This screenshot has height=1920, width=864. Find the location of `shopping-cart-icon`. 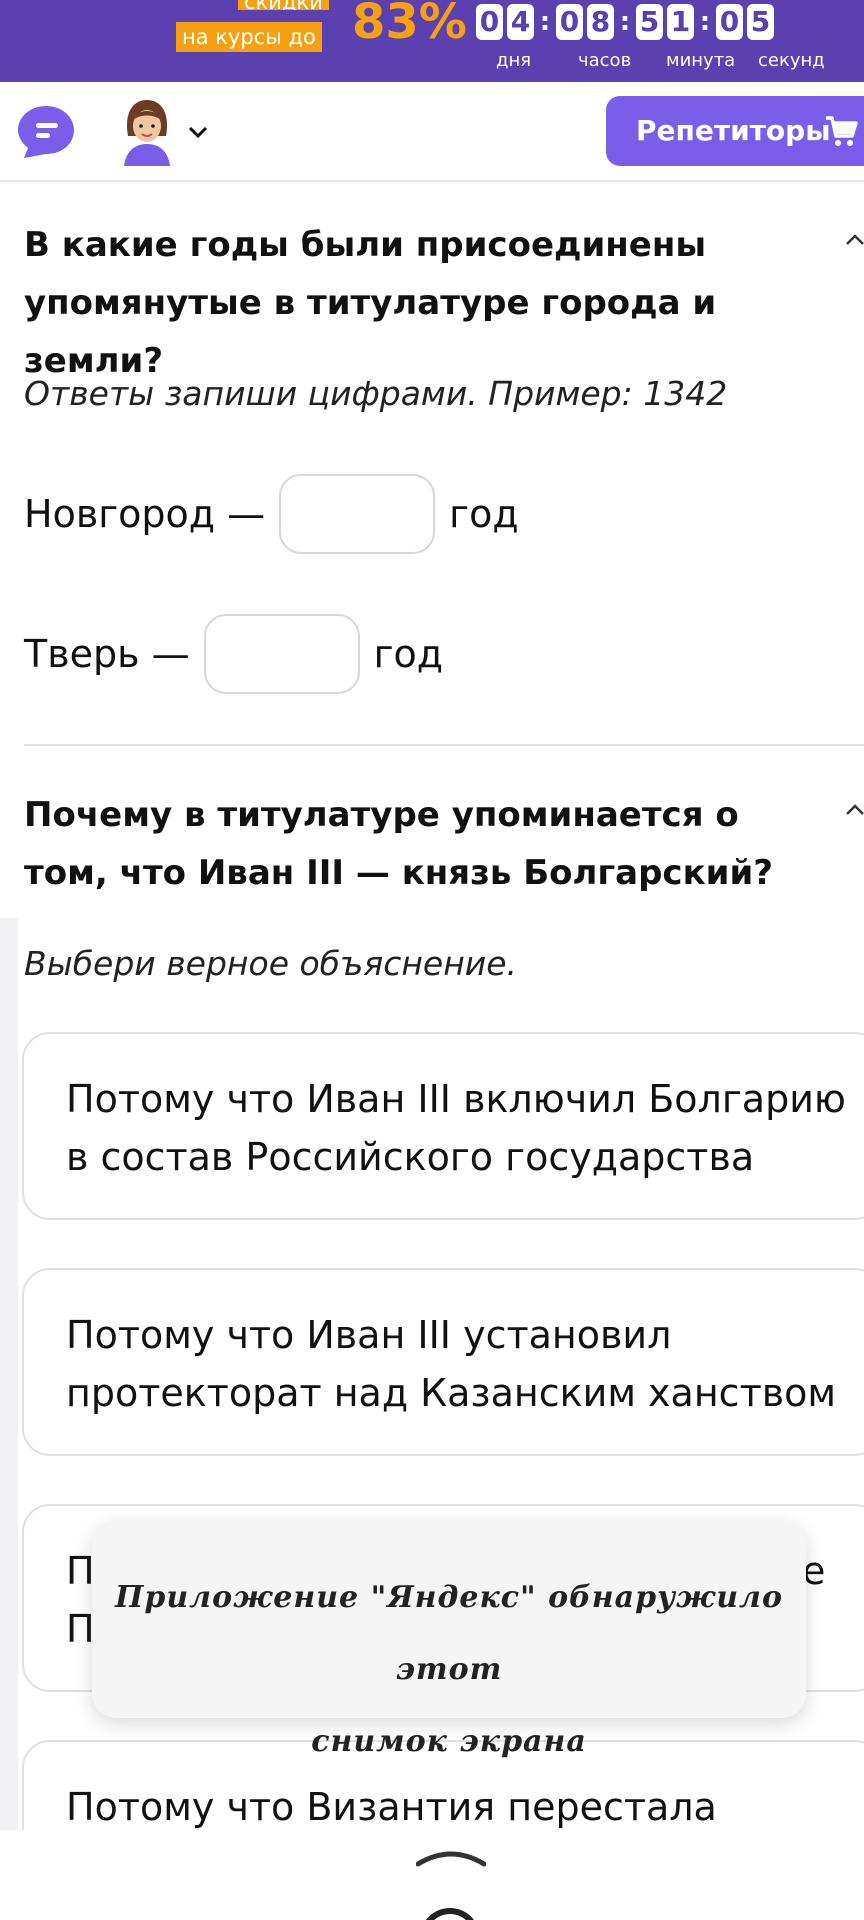

shopping-cart-icon is located at coordinates (842, 131).